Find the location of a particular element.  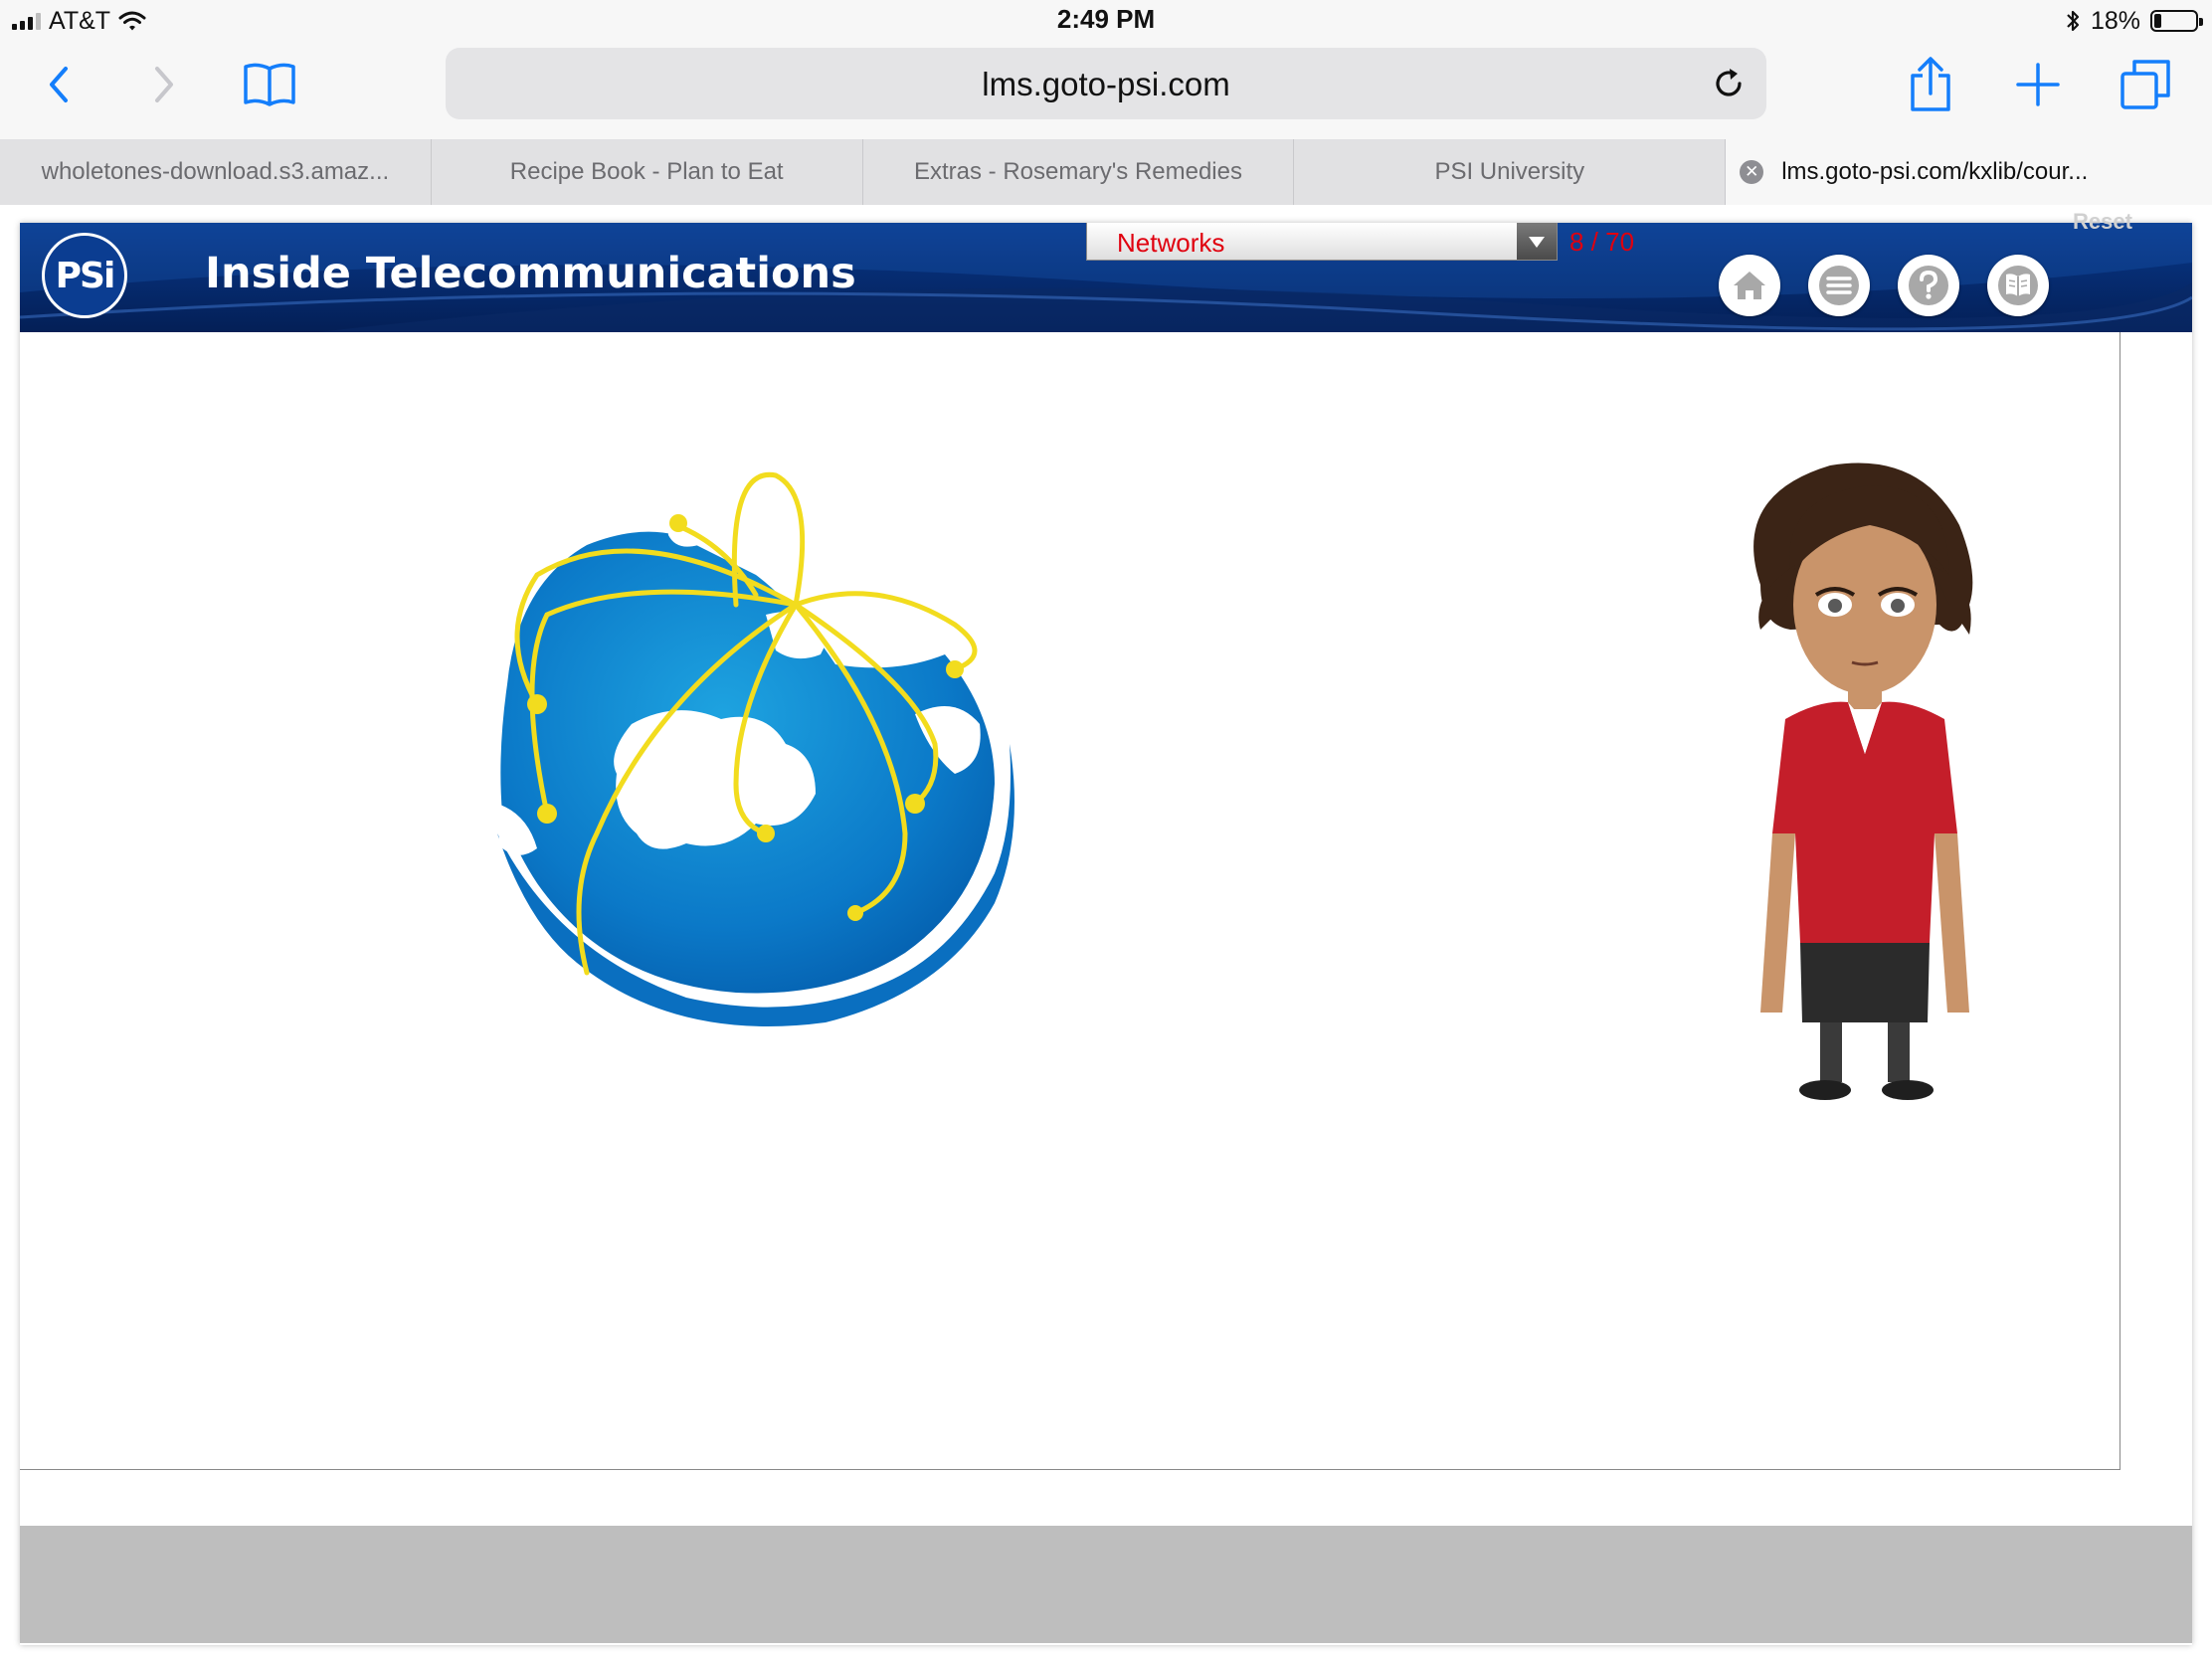

dropdown-arrow-icon is located at coordinates (1537, 241).